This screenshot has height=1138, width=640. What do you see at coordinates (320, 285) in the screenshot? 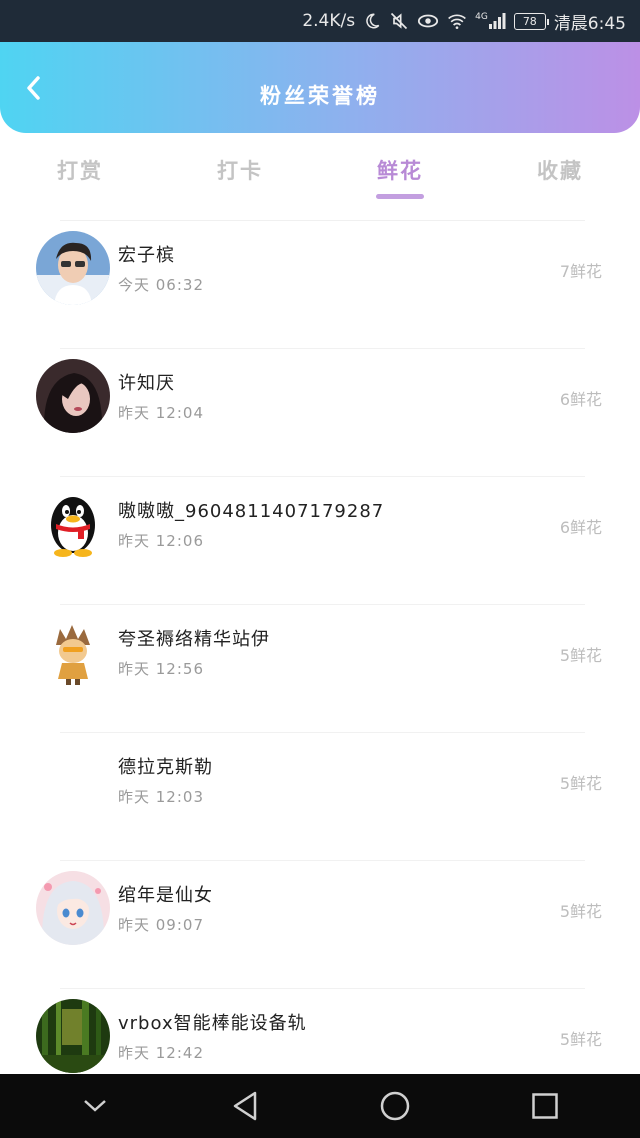
I see `list-item: 宏子槟 今天 06:32 7鲜花` at bounding box center [320, 285].